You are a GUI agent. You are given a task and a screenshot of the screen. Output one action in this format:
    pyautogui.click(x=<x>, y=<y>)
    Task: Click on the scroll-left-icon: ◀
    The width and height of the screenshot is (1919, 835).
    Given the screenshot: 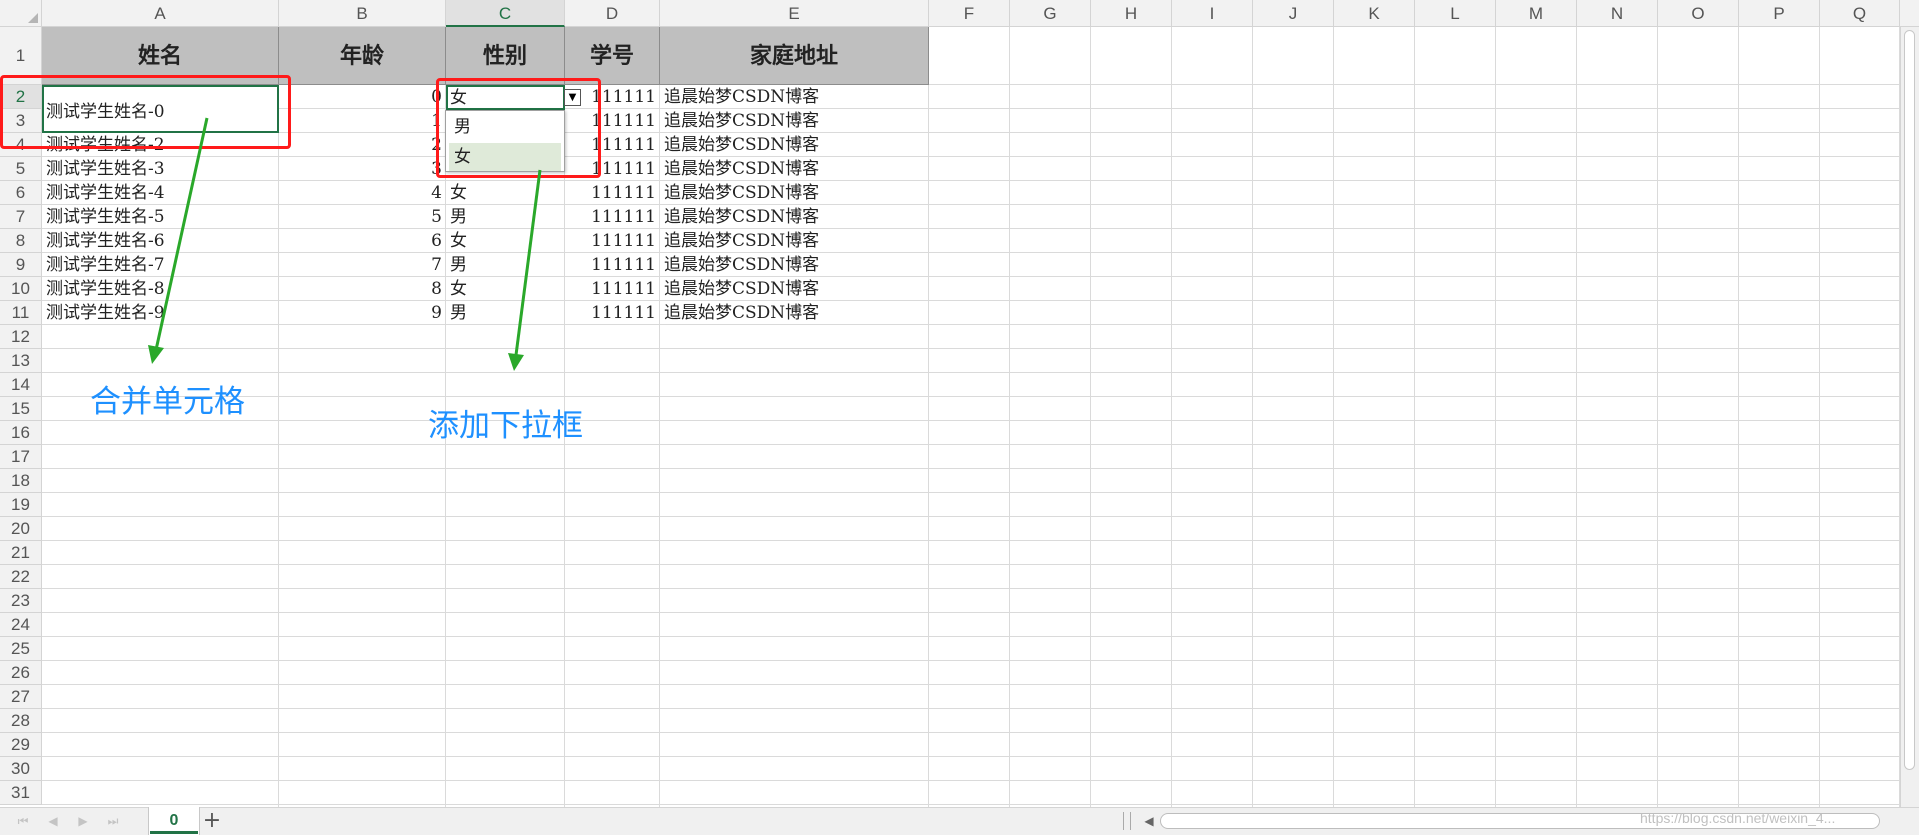 What is the action you would take?
    pyautogui.click(x=1149, y=821)
    